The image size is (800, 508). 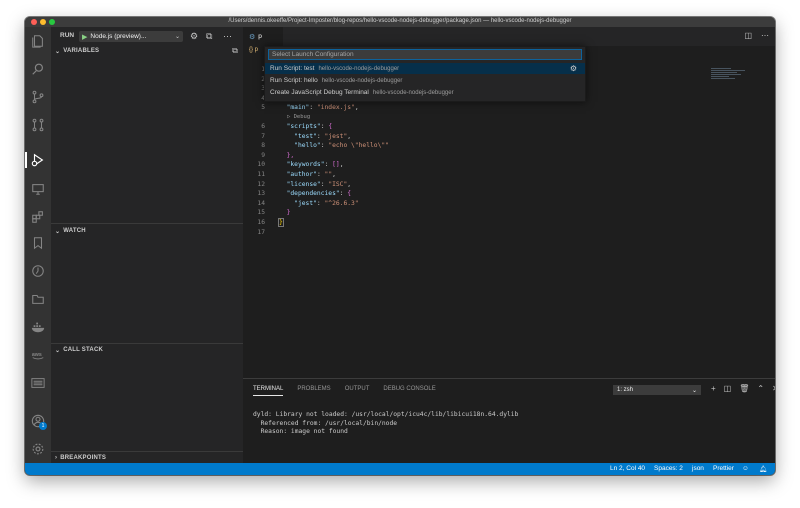 What do you see at coordinates (756, 35) in the screenshot?
I see `editor-actions: ◫ ⋯` at bounding box center [756, 35].